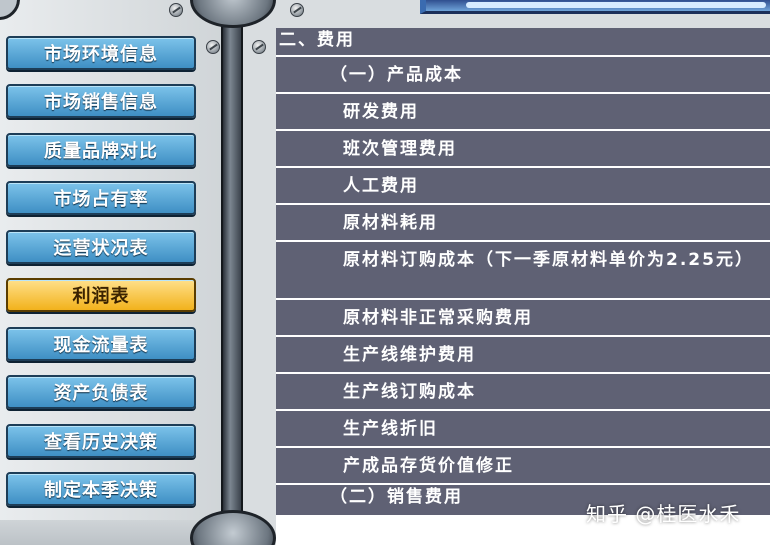 Image resolution: width=770 pixels, height=545 pixels. I want to click on table-row: 产成品存货价值修正, so click(523, 465).